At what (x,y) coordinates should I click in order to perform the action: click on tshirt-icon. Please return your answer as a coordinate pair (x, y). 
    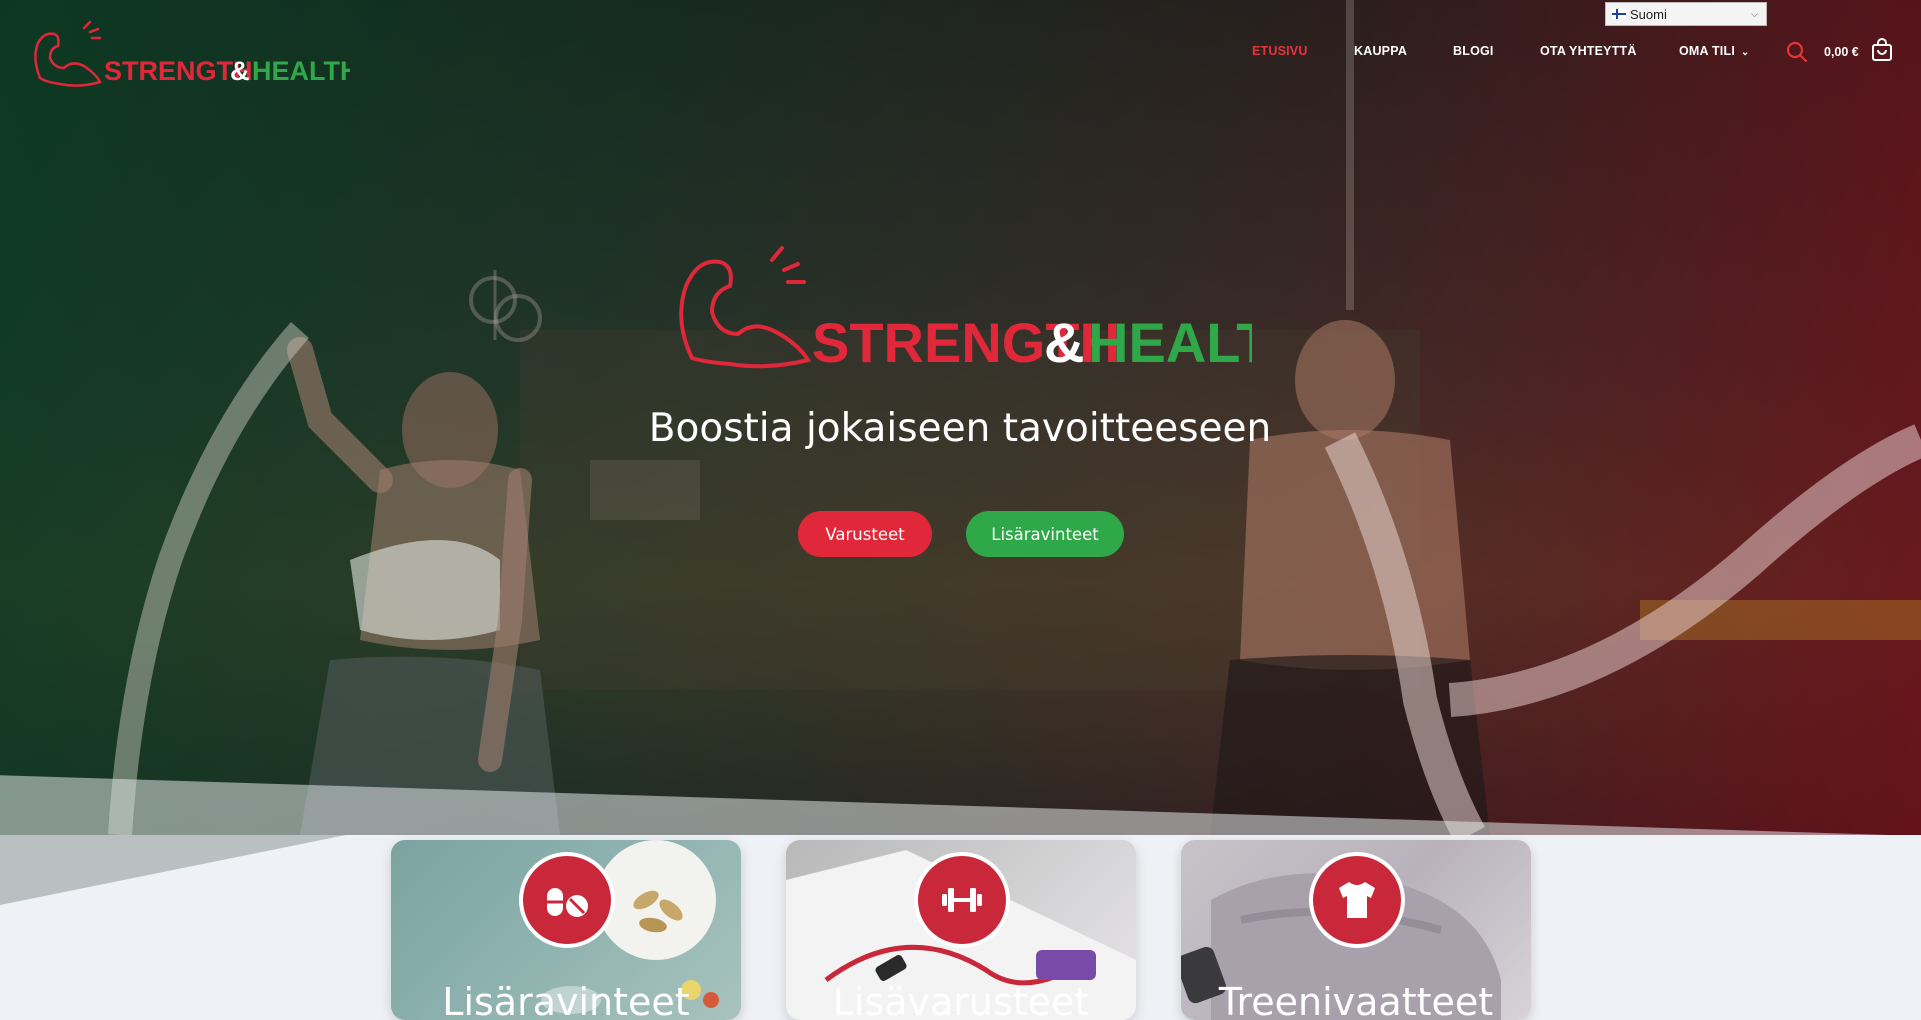
    Looking at the image, I should click on (1357, 900).